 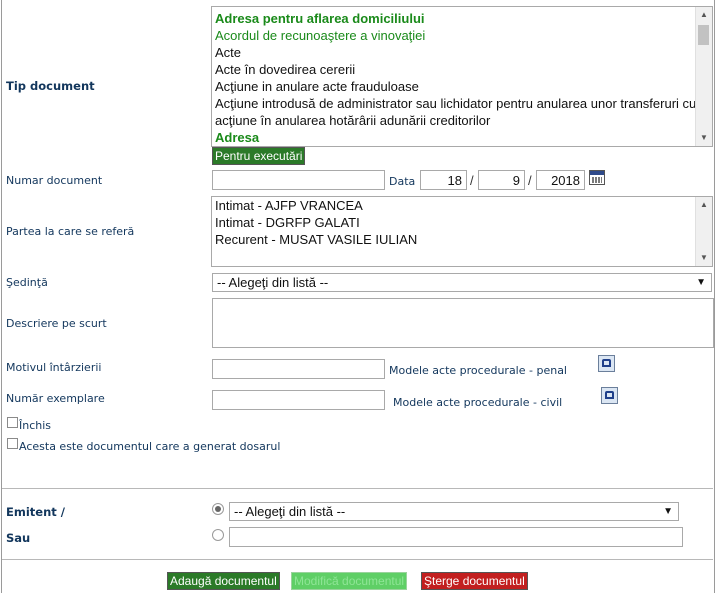 What do you see at coordinates (54, 180) in the screenshot?
I see `numar-document-label: Numar document` at bounding box center [54, 180].